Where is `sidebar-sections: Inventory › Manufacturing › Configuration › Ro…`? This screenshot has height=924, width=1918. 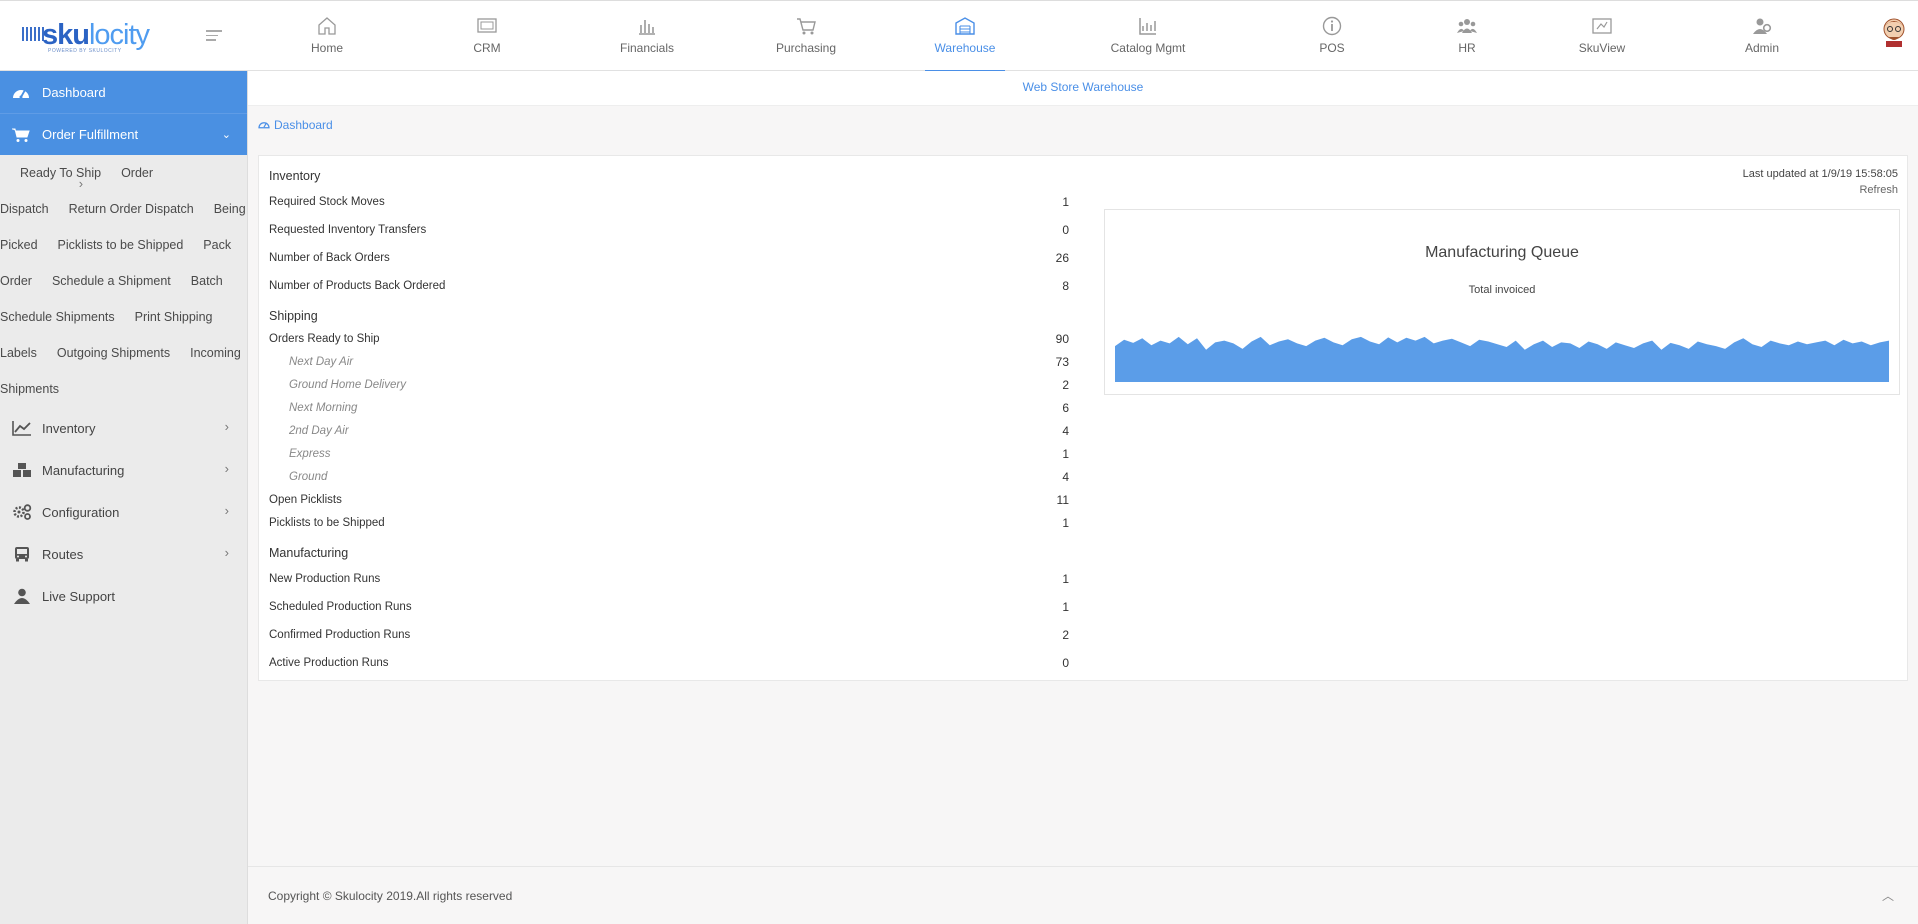 sidebar-sections: Inventory › Manufacturing › Configuration › Ro… is located at coordinates (123, 512).